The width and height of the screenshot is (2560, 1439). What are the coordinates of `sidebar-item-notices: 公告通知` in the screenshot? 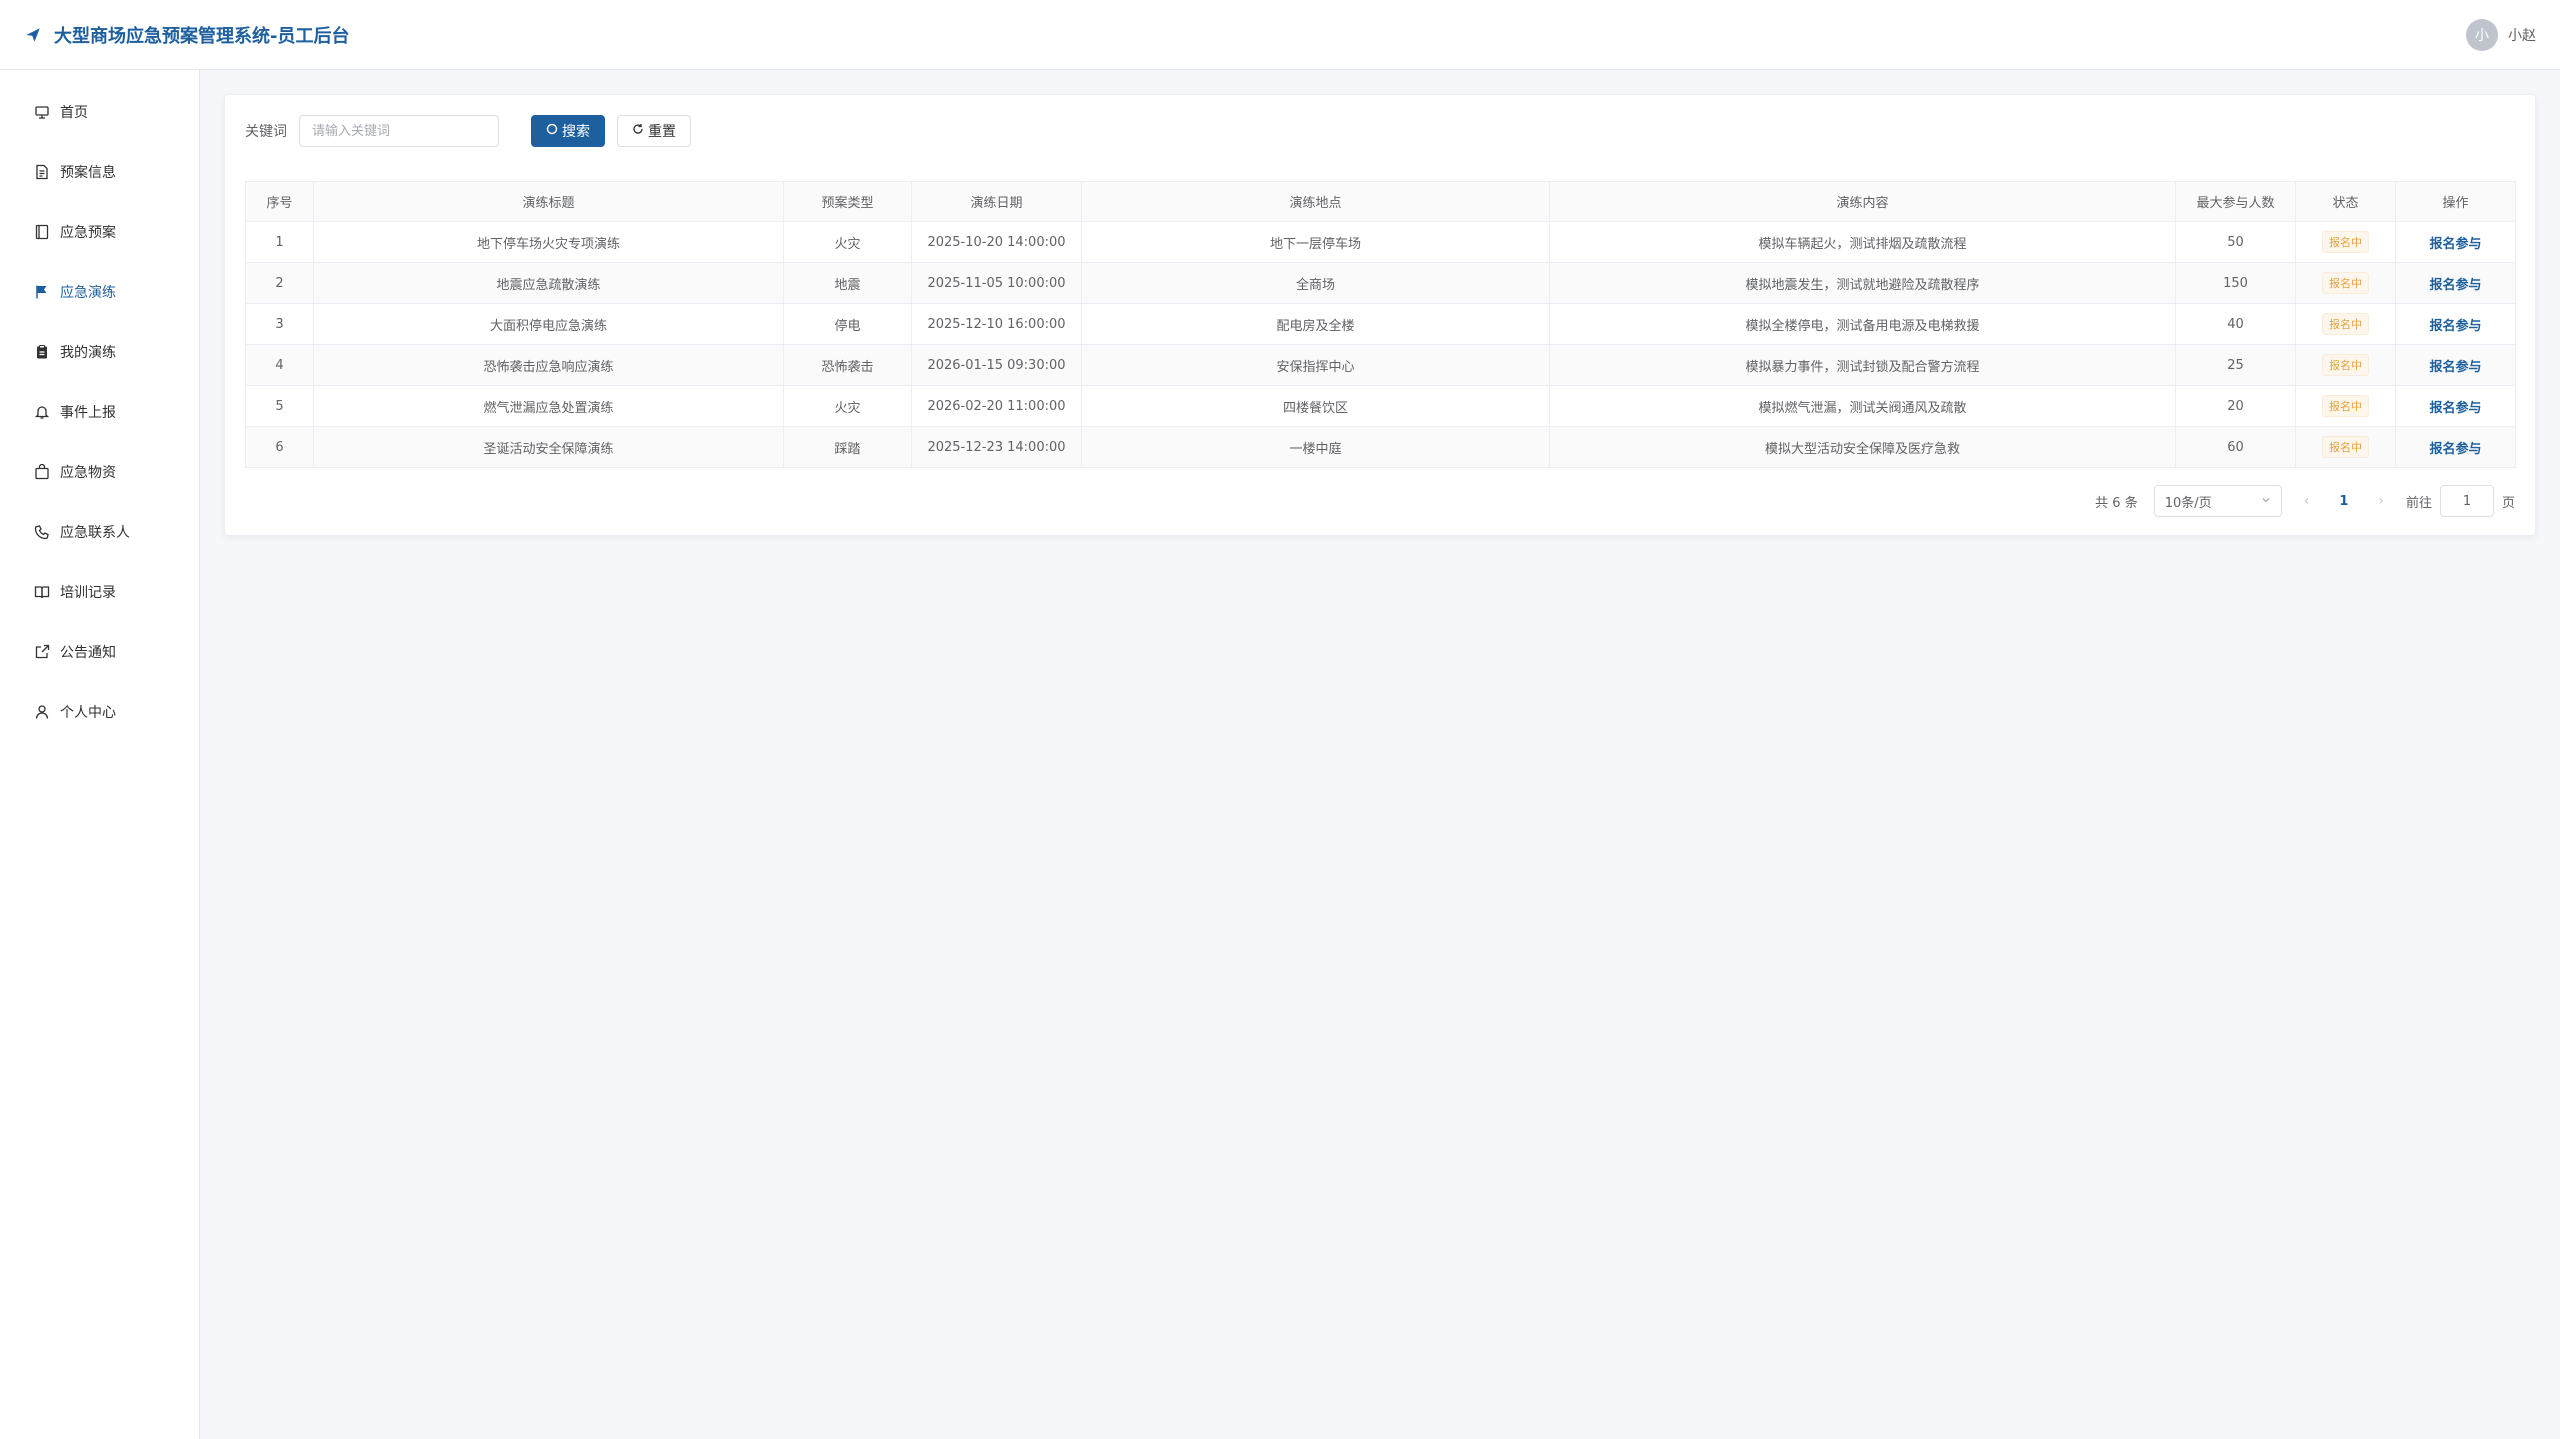 It's located at (99, 652).